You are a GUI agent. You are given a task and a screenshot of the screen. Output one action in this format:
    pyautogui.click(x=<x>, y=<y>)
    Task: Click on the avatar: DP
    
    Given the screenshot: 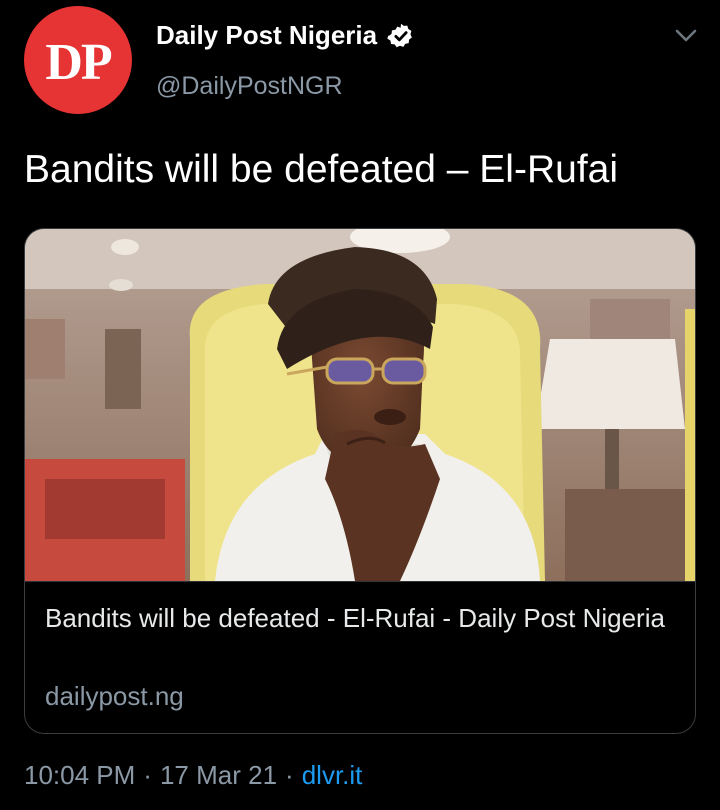 What is the action you would take?
    pyautogui.click(x=78, y=60)
    